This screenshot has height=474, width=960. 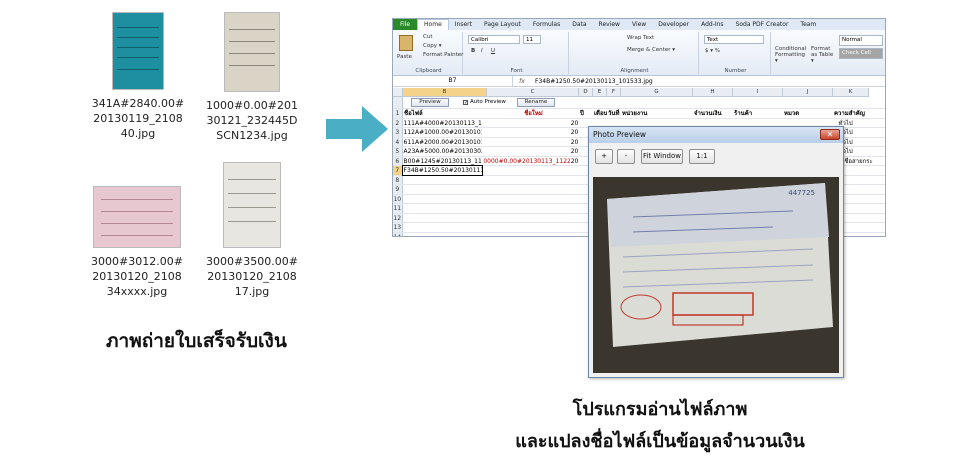 I want to click on tab-file: File, so click(x=405, y=24).